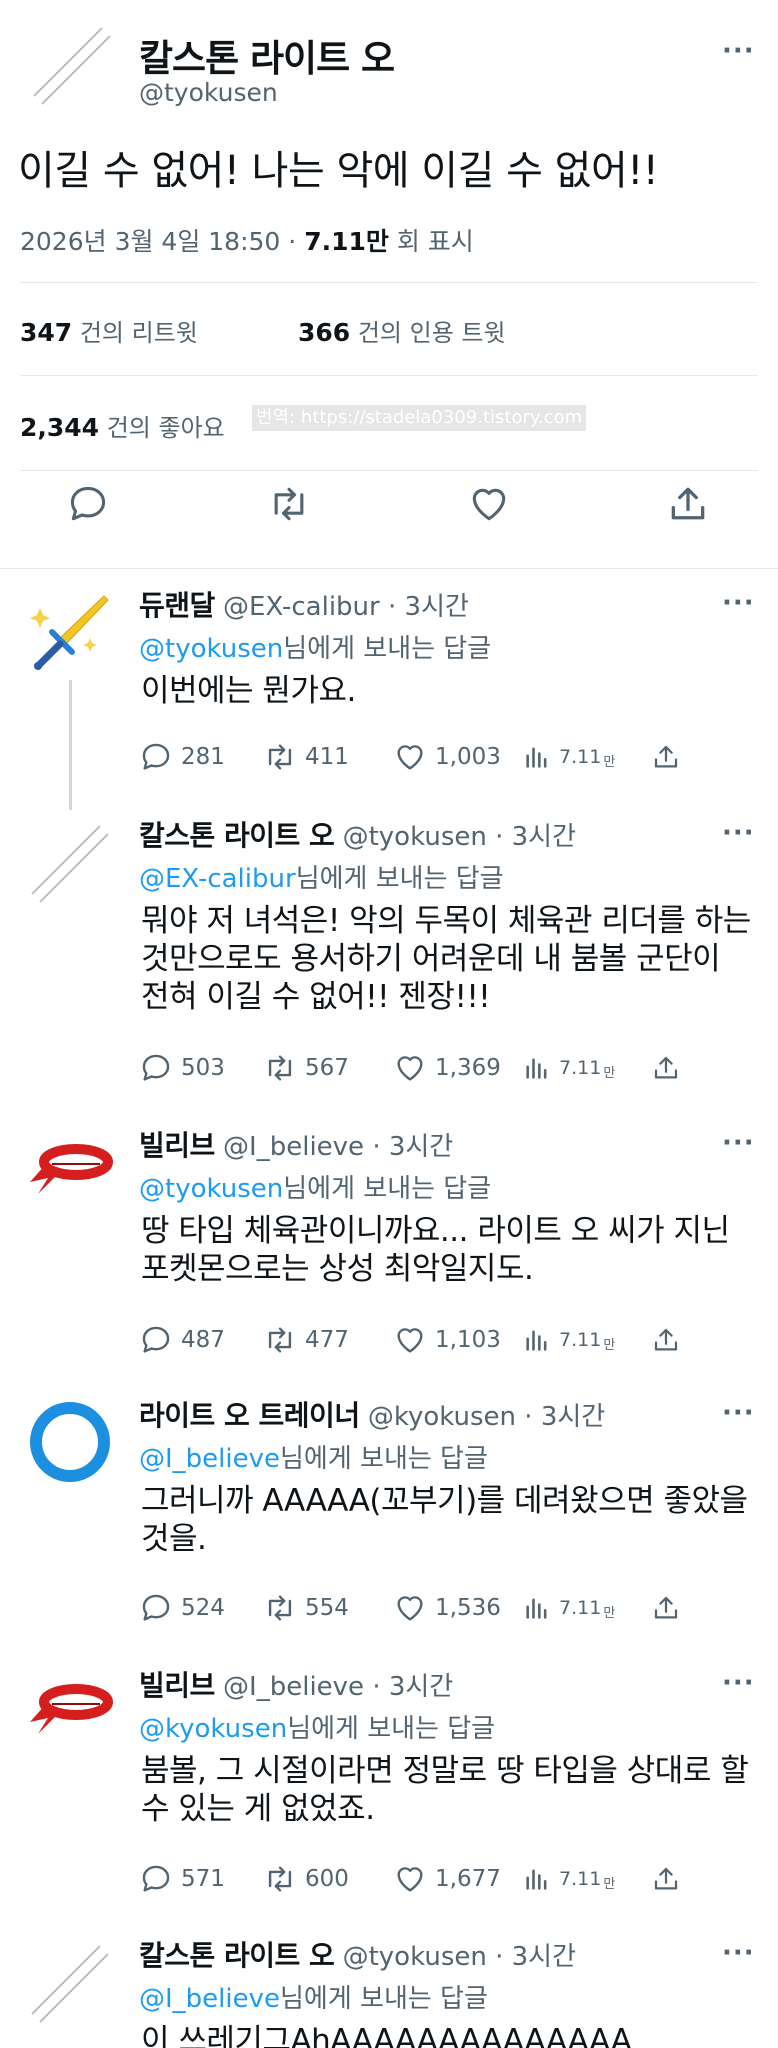 The image size is (778, 2048). What do you see at coordinates (389, 470) in the screenshot?
I see `divider` at bounding box center [389, 470].